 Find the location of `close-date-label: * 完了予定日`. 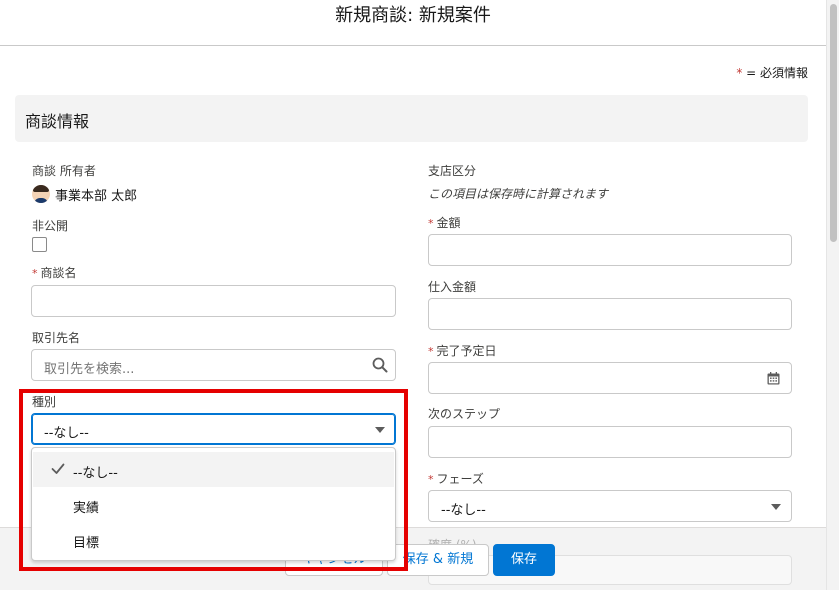

close-date-label: * 完了予定日 is located at coordinates (462, 351).